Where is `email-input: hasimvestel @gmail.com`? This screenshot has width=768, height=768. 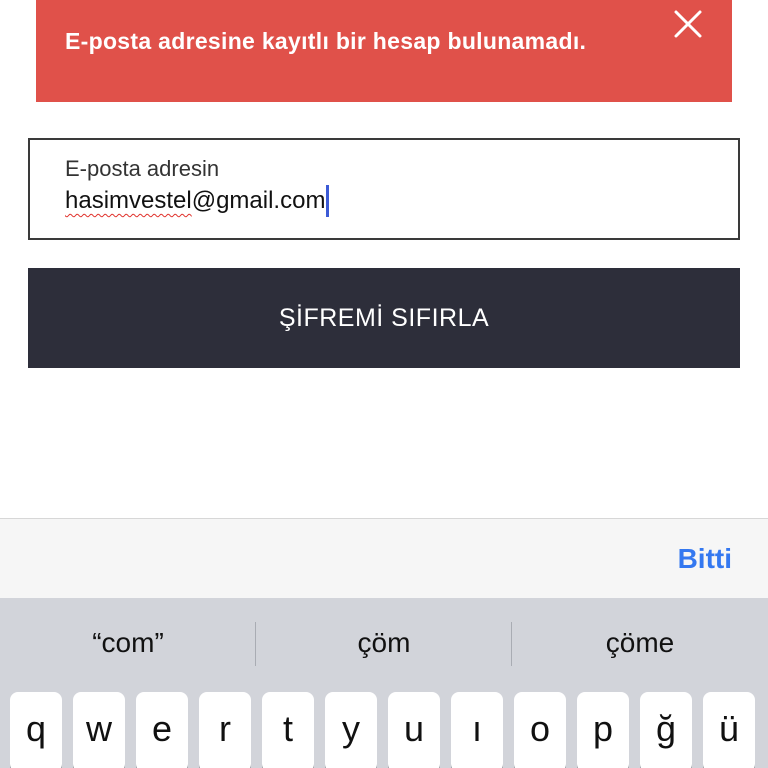 email-input: hasimvestel @gmail.com is located at coordinates (197, 201).